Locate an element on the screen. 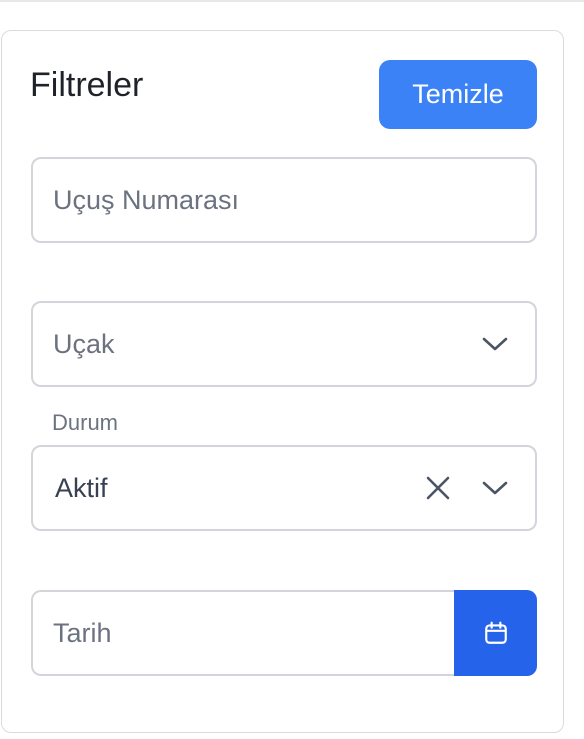  status-label: Durum is located at coordinates (85, 422).